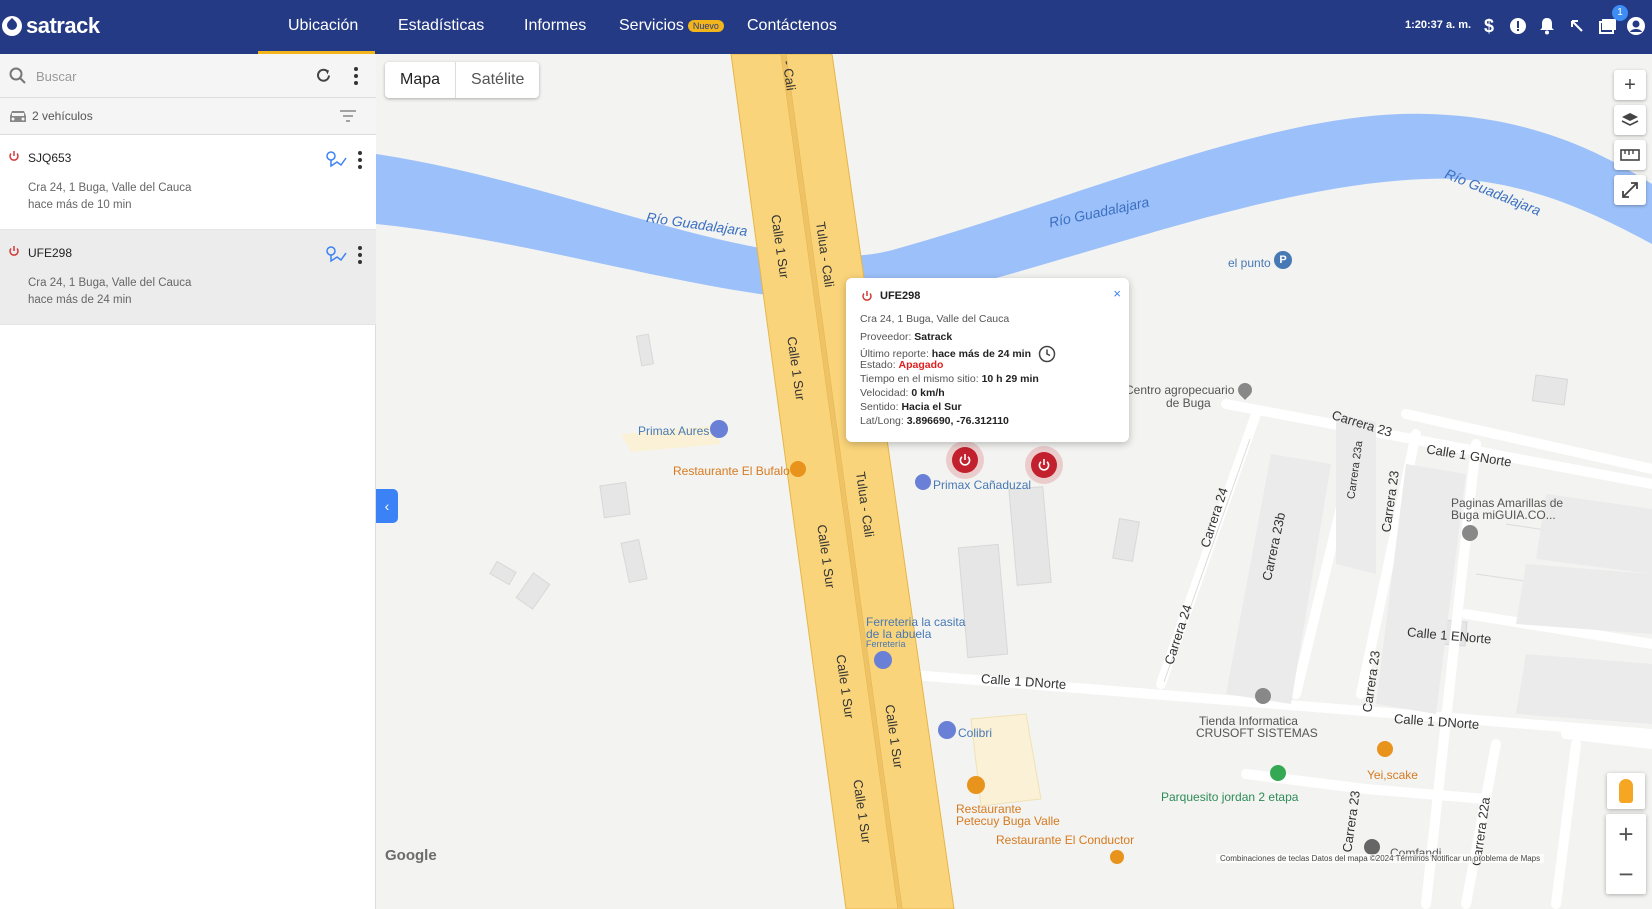  I want to click on clock: 1:20:37 a. m., so click(1438, 25).